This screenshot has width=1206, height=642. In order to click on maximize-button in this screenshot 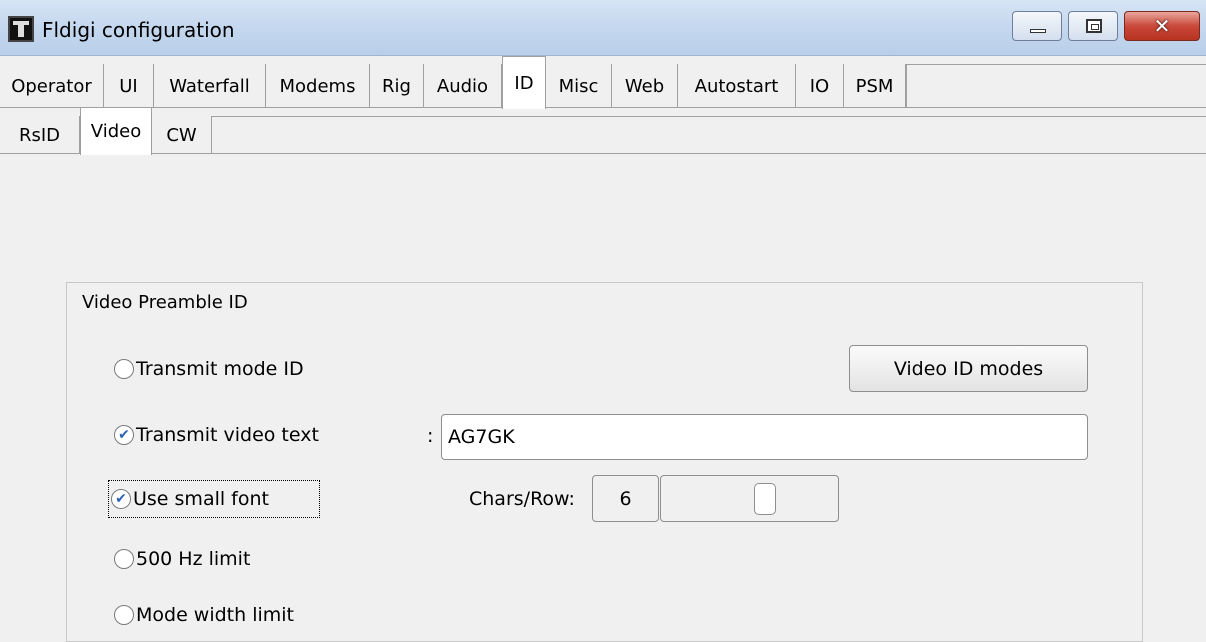, I will do `click(1093, 26)`.